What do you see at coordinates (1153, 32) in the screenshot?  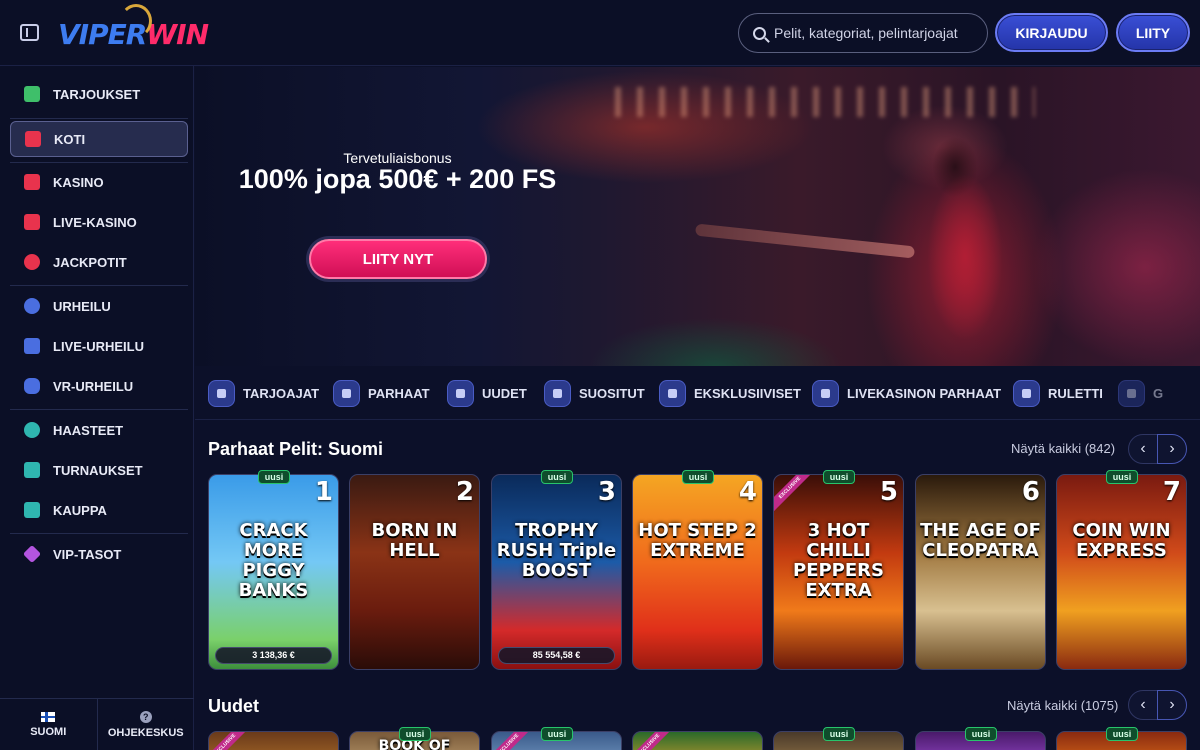 I see `join-button: LIITY` at bounding box center [1153, 32].